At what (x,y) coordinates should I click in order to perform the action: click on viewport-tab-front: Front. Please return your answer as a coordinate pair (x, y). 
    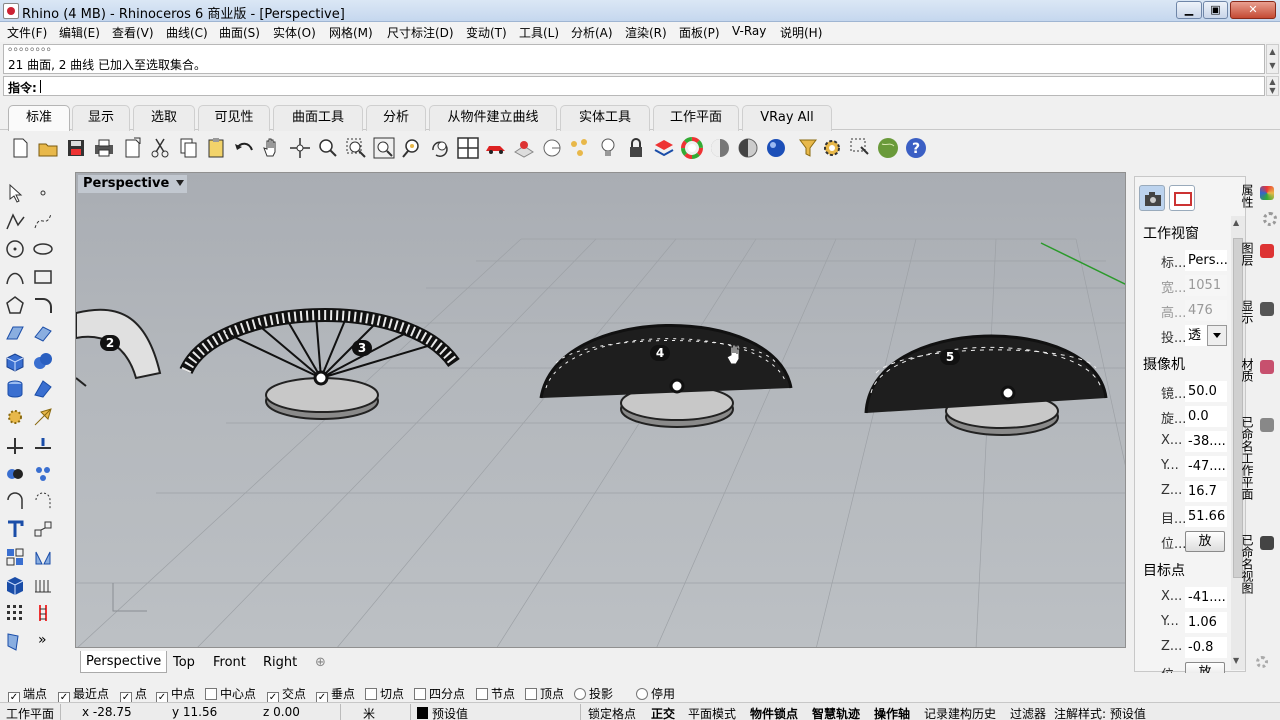
    Looking at the image, I should click on (229, 662).